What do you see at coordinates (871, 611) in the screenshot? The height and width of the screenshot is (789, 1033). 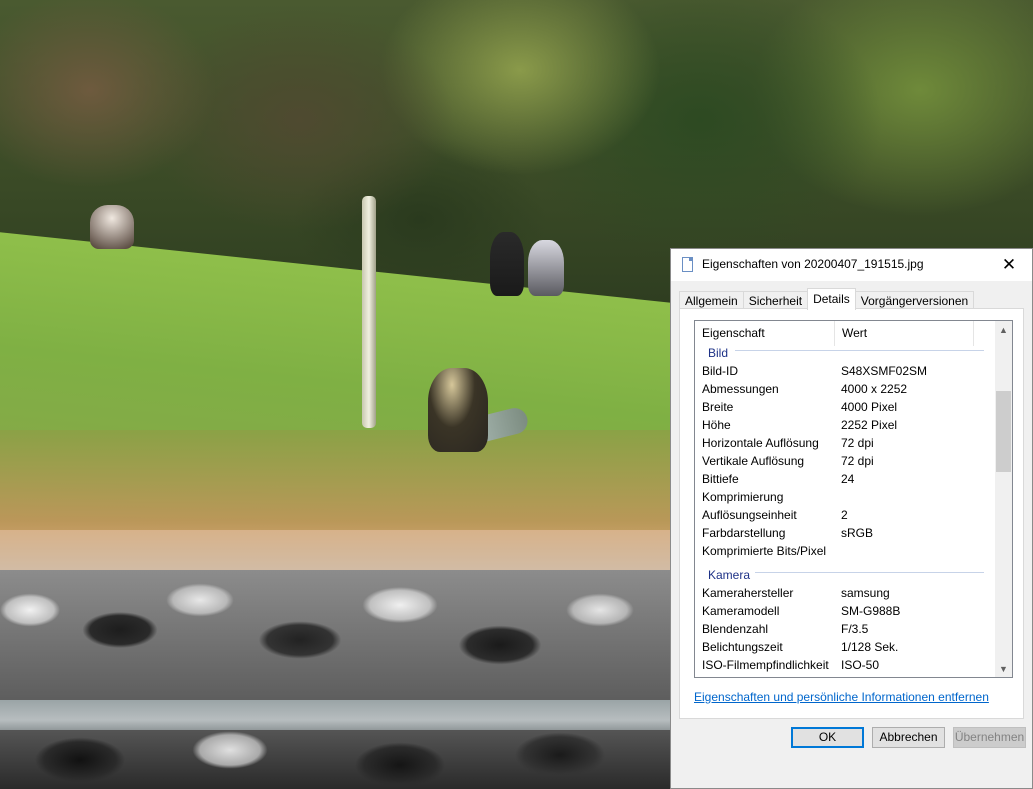 I see `property-value: SM-G988B` at bounding box center [871, 611].